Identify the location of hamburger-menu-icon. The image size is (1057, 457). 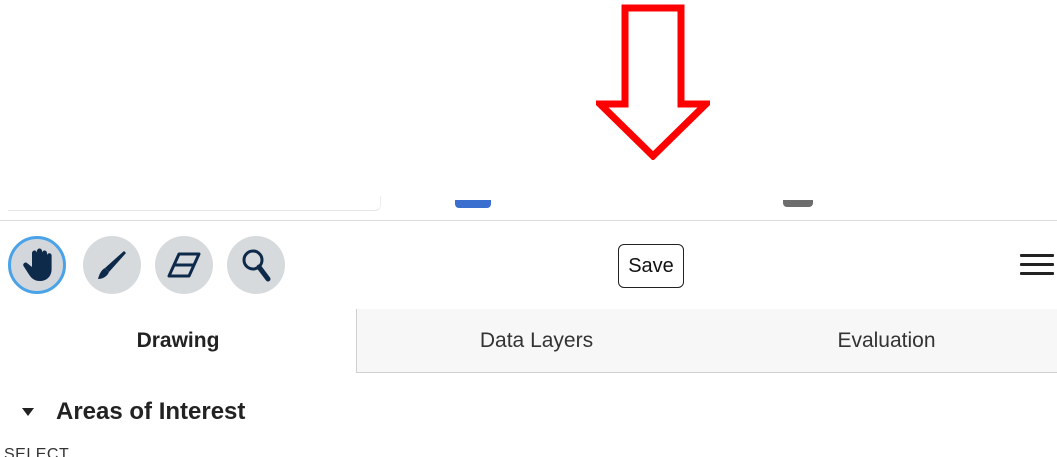
(1037, 266).